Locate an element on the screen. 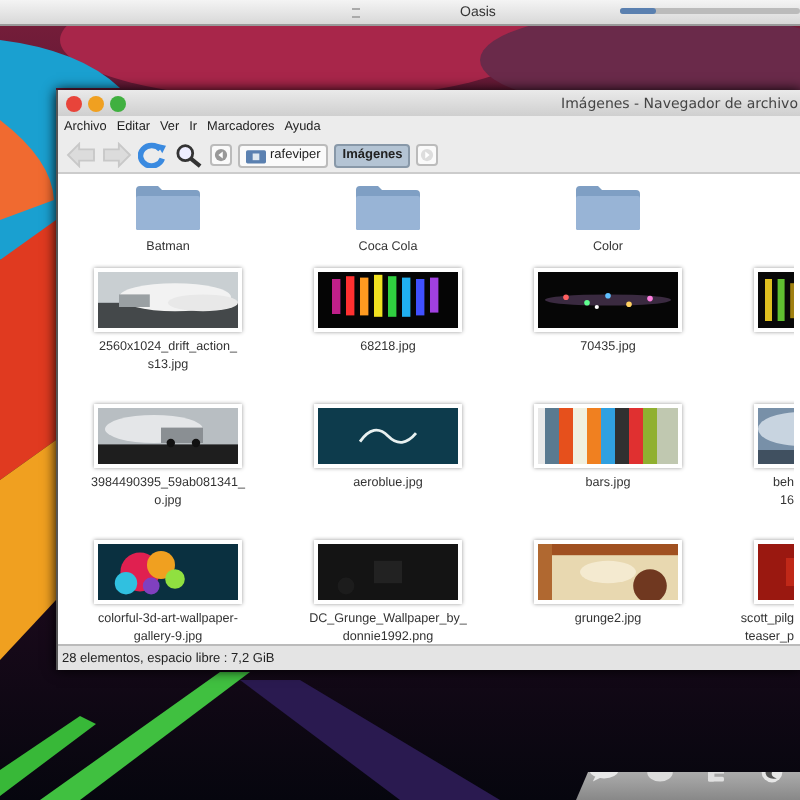 The width and height of the screenshot is (800, 800). close-button is located at coordinates (74, 103).